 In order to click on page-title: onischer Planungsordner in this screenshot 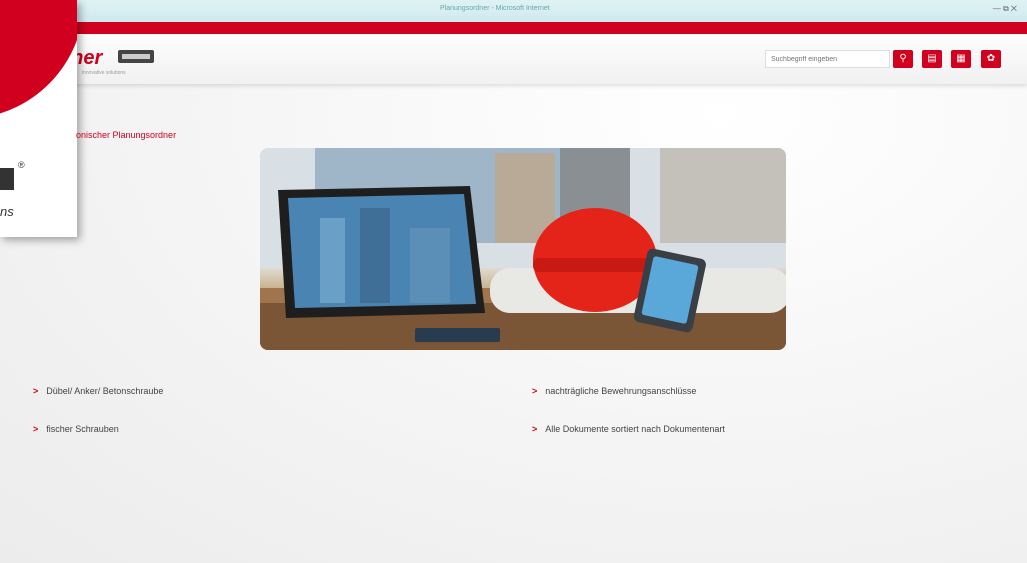, I will do `click(126, 135)`.